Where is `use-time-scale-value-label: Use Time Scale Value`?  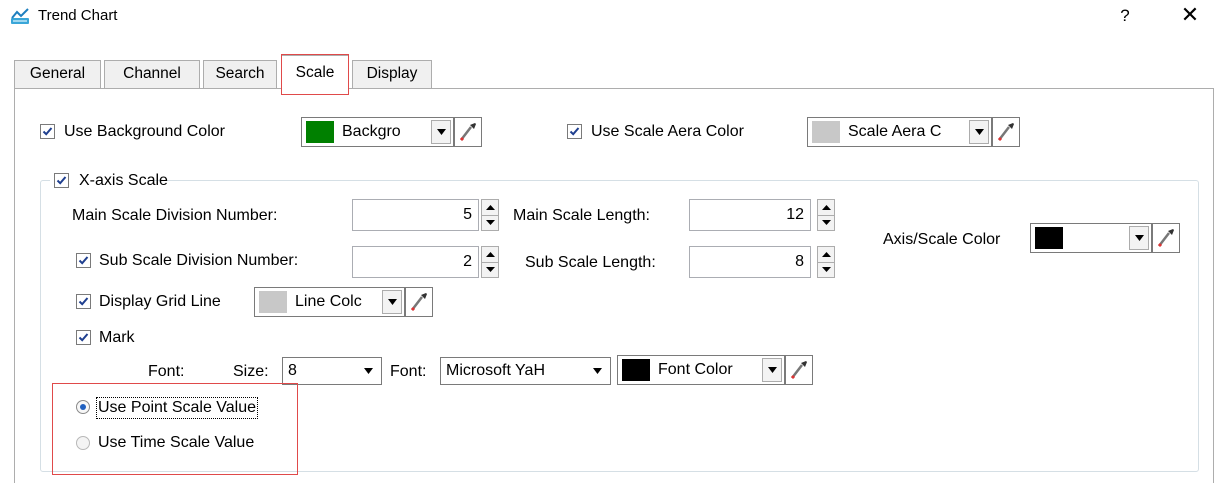 use-time-scale-value-label: Use Time Scale Value is located at coordinates (176, 442).